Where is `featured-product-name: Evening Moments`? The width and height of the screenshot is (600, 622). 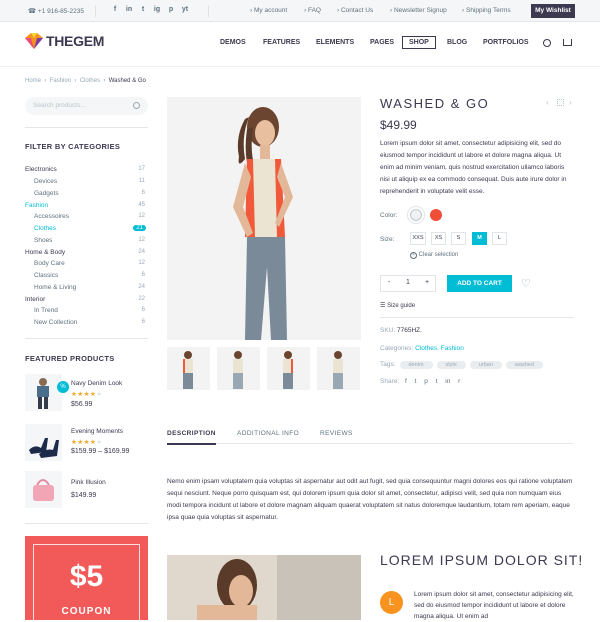 featured-product-name: Evening Moments is located at coordinates (97, 431).